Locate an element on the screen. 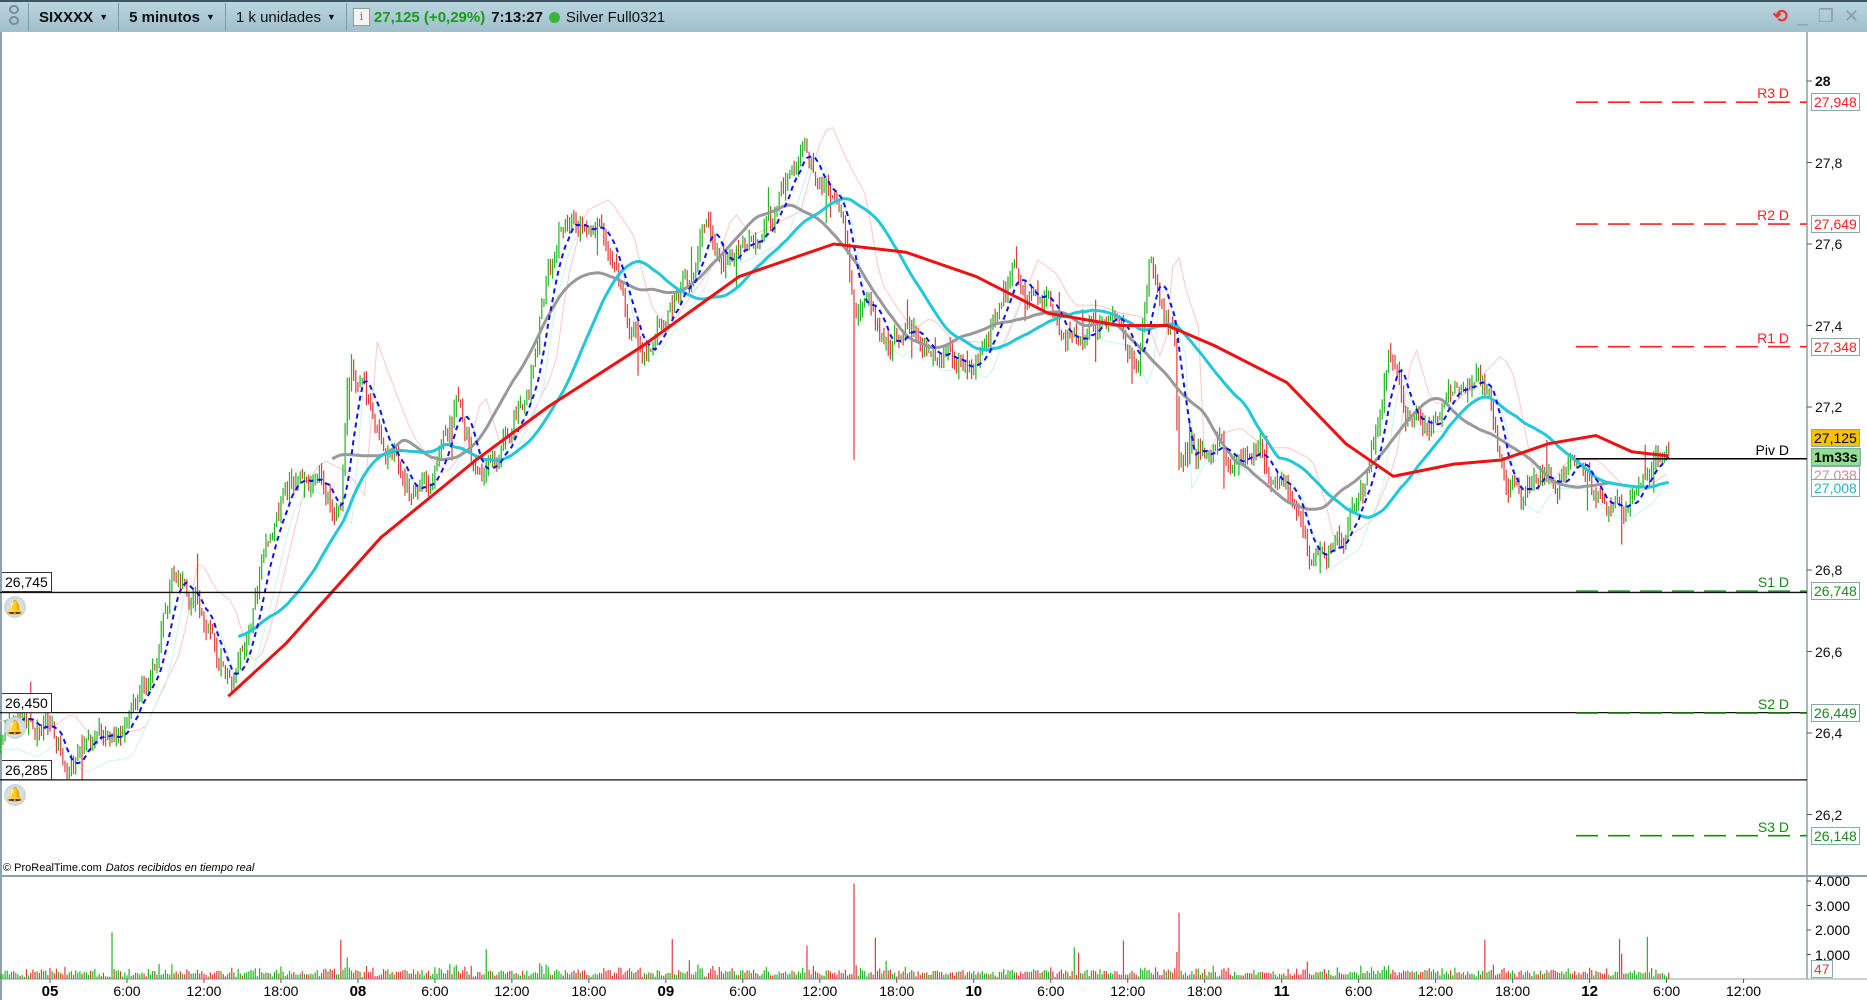  price-tick-label: 27,6 is located at coordinates (1829, 244).